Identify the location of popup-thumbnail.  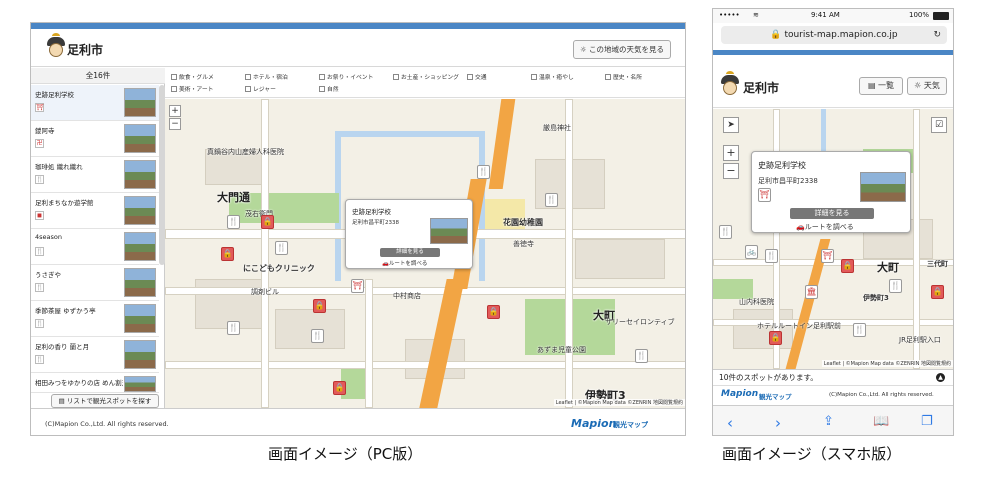
(883, 187).